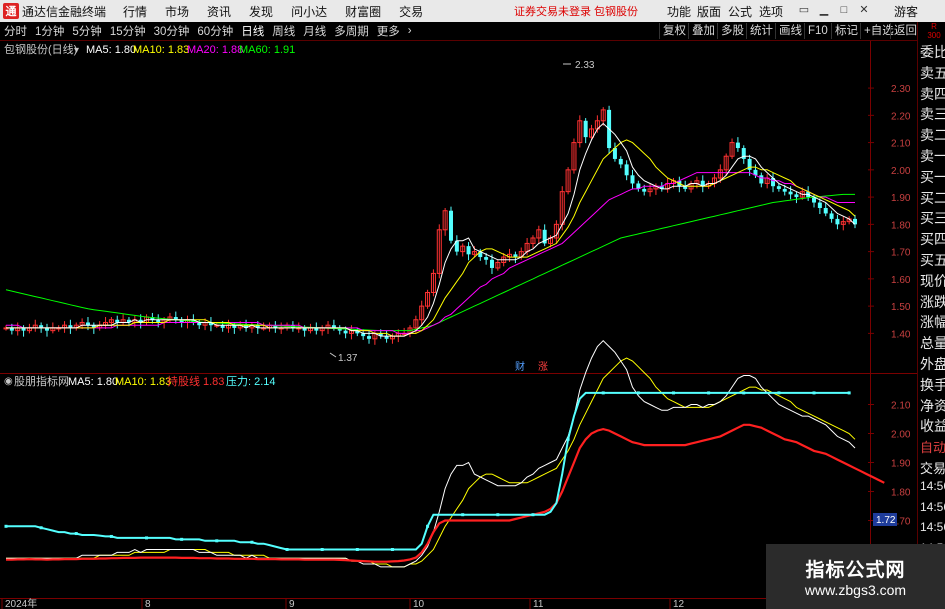  What do you see at coordinates (932, 239) in the screenshot?
I see `sidebar-item-9: 买四` at bounding box center [932, 239].